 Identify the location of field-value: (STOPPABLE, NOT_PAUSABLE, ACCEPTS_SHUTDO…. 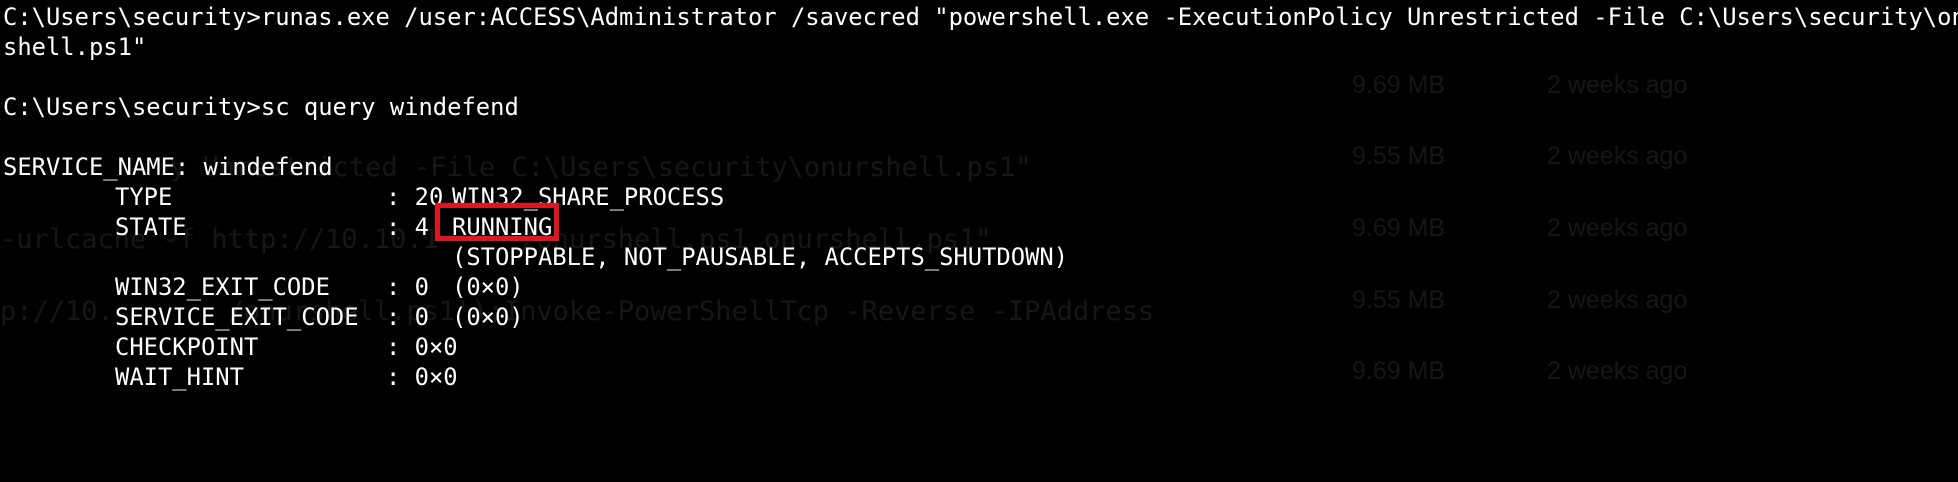
(760, 257).